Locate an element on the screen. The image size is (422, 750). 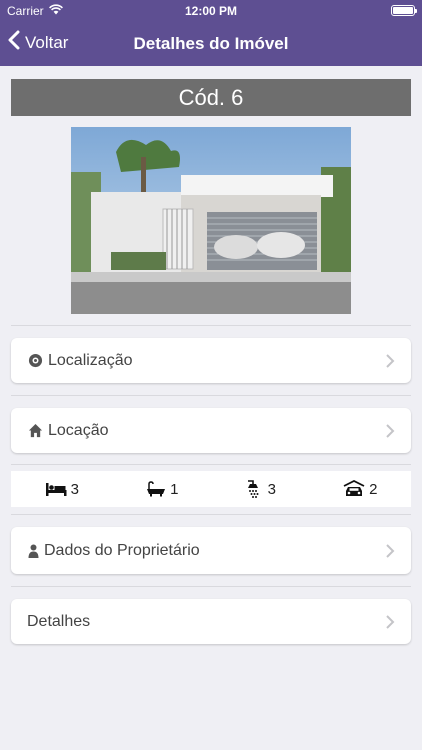
target-icon is located at coordinates (35, 361).